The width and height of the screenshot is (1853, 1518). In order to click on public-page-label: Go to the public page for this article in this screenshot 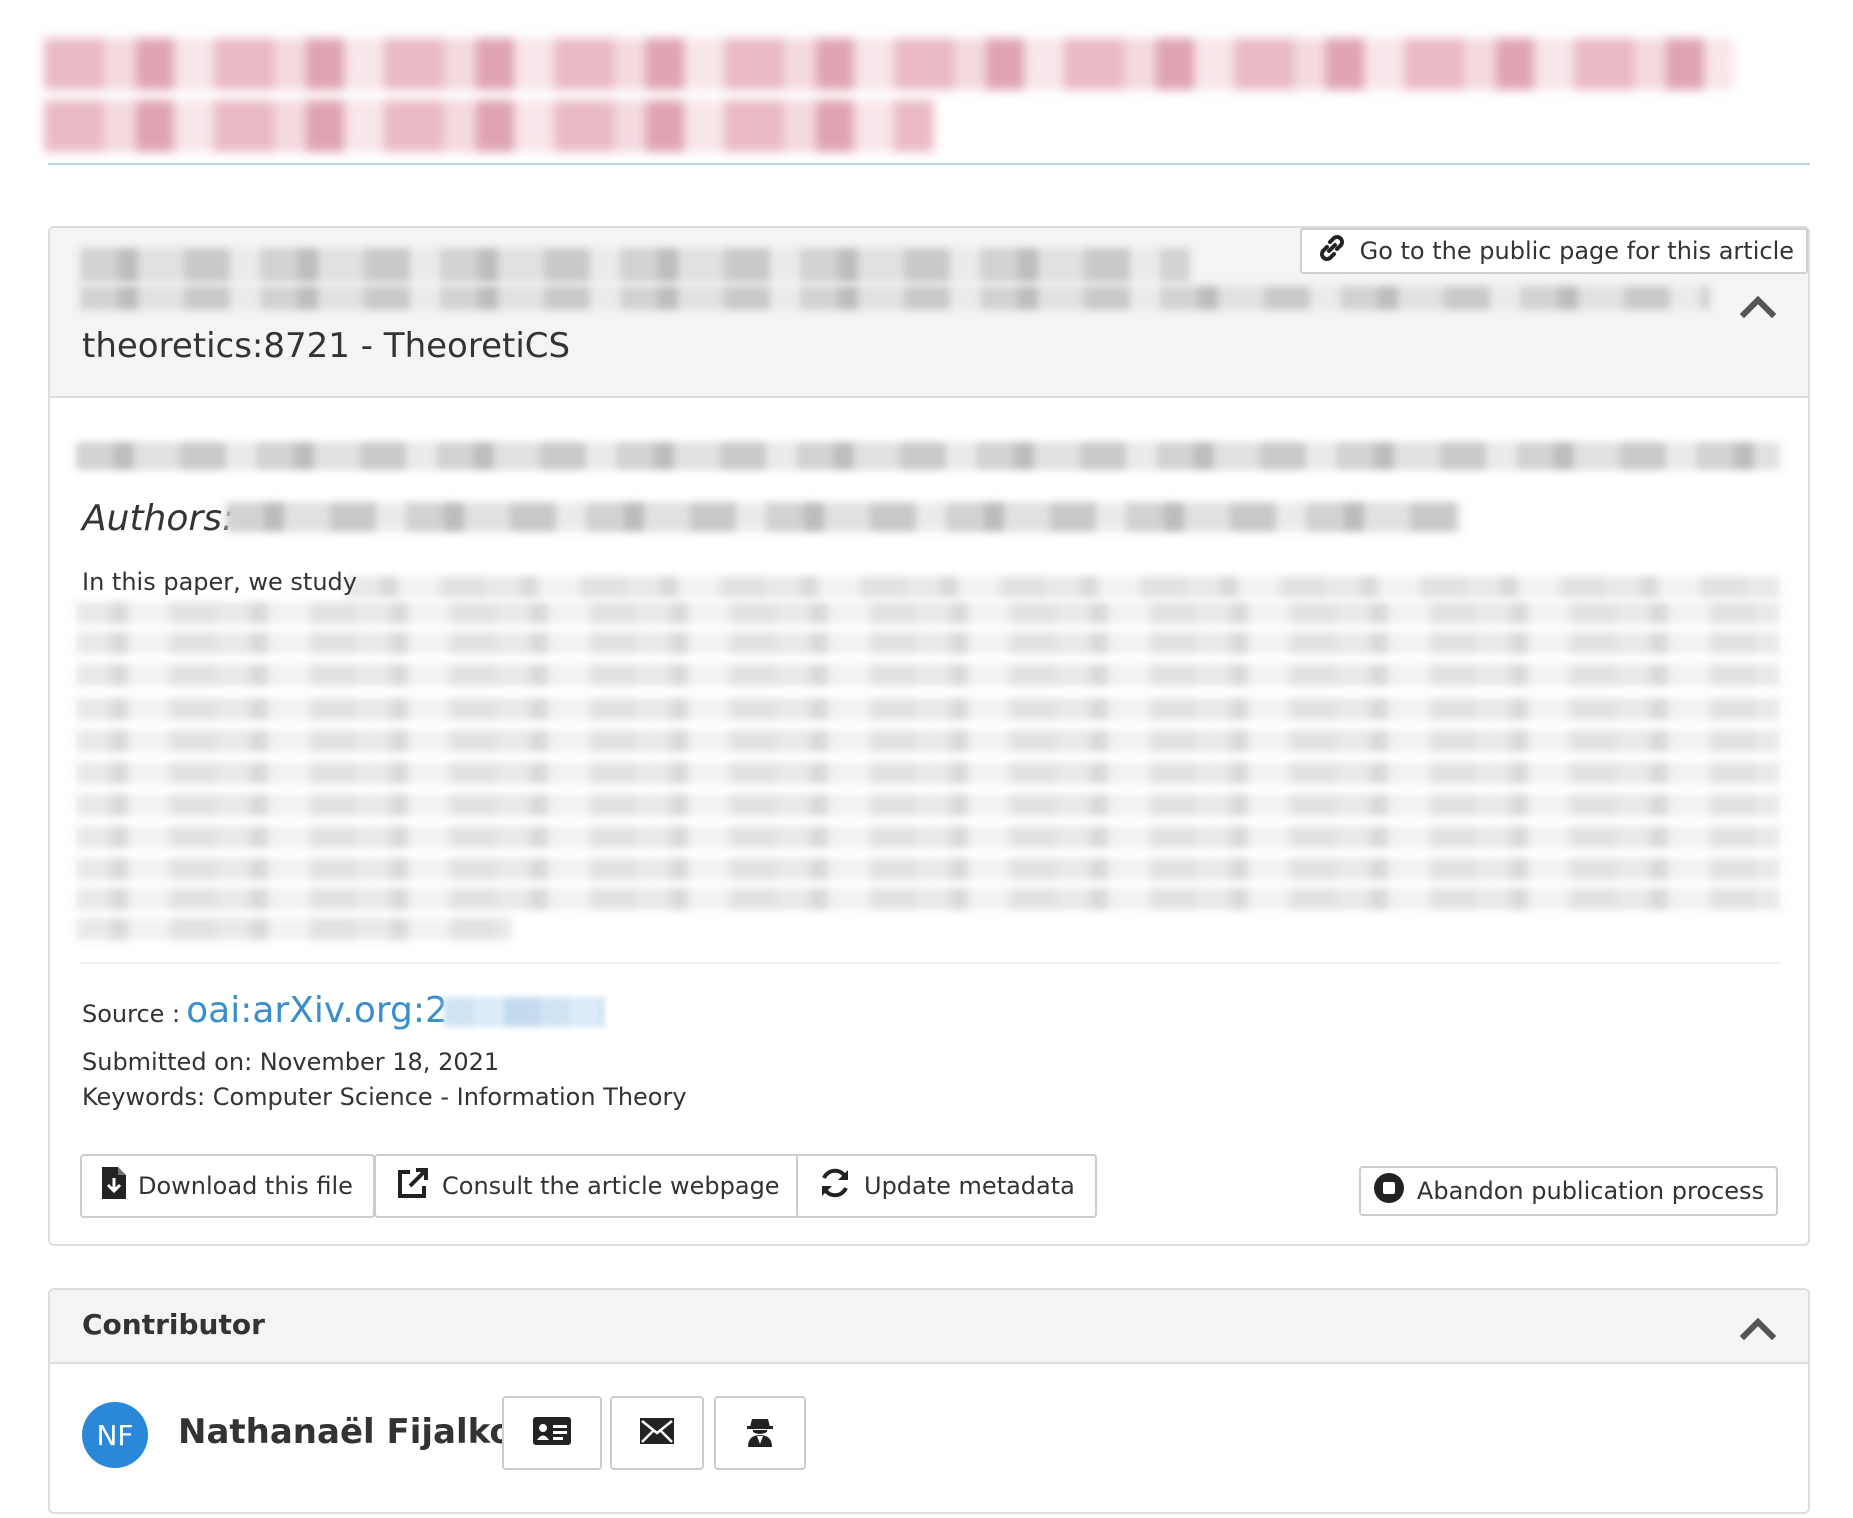, I will do `click(1576, 251)`.